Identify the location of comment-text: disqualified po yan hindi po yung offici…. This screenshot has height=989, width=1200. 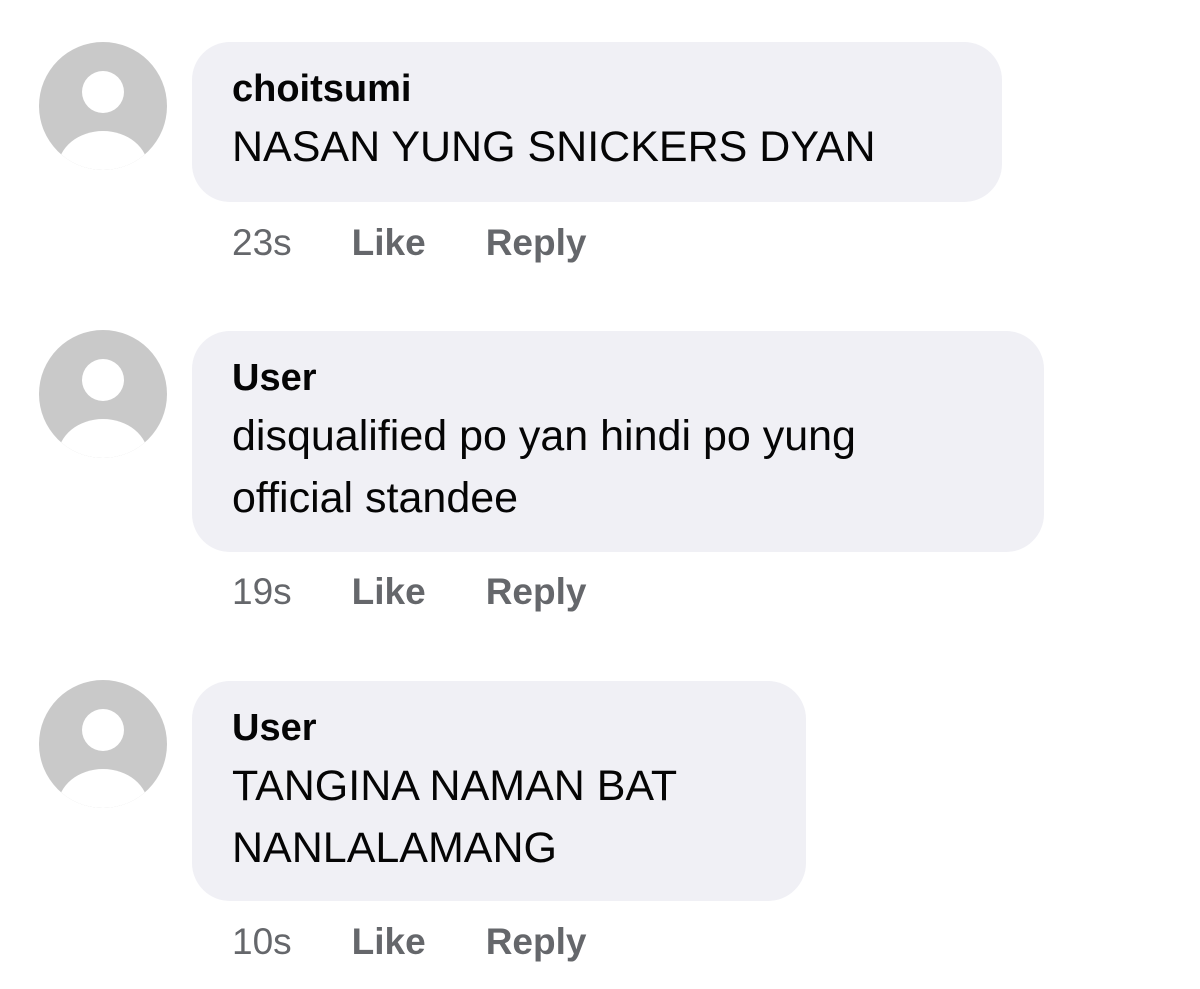
(618, 467).